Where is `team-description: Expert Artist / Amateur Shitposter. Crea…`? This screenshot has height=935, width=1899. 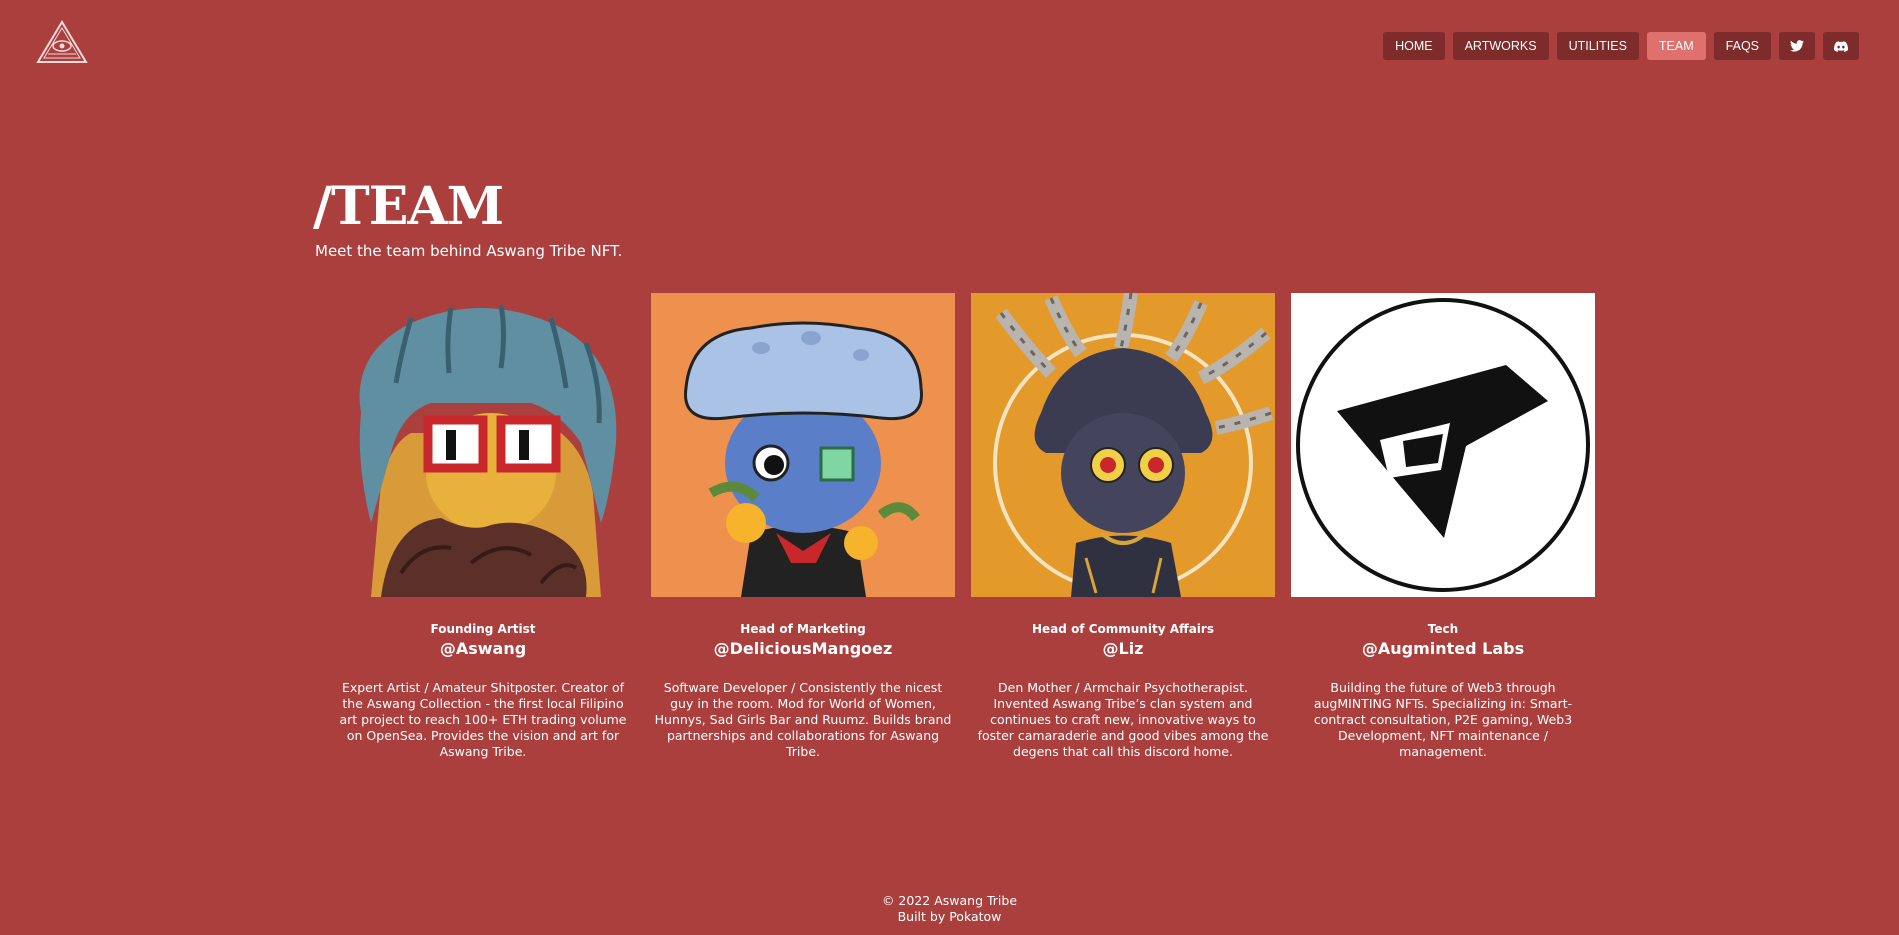 team-description: Expert Artist / Amateur Shitposter. Crea… is located at coordinates (483, 719).